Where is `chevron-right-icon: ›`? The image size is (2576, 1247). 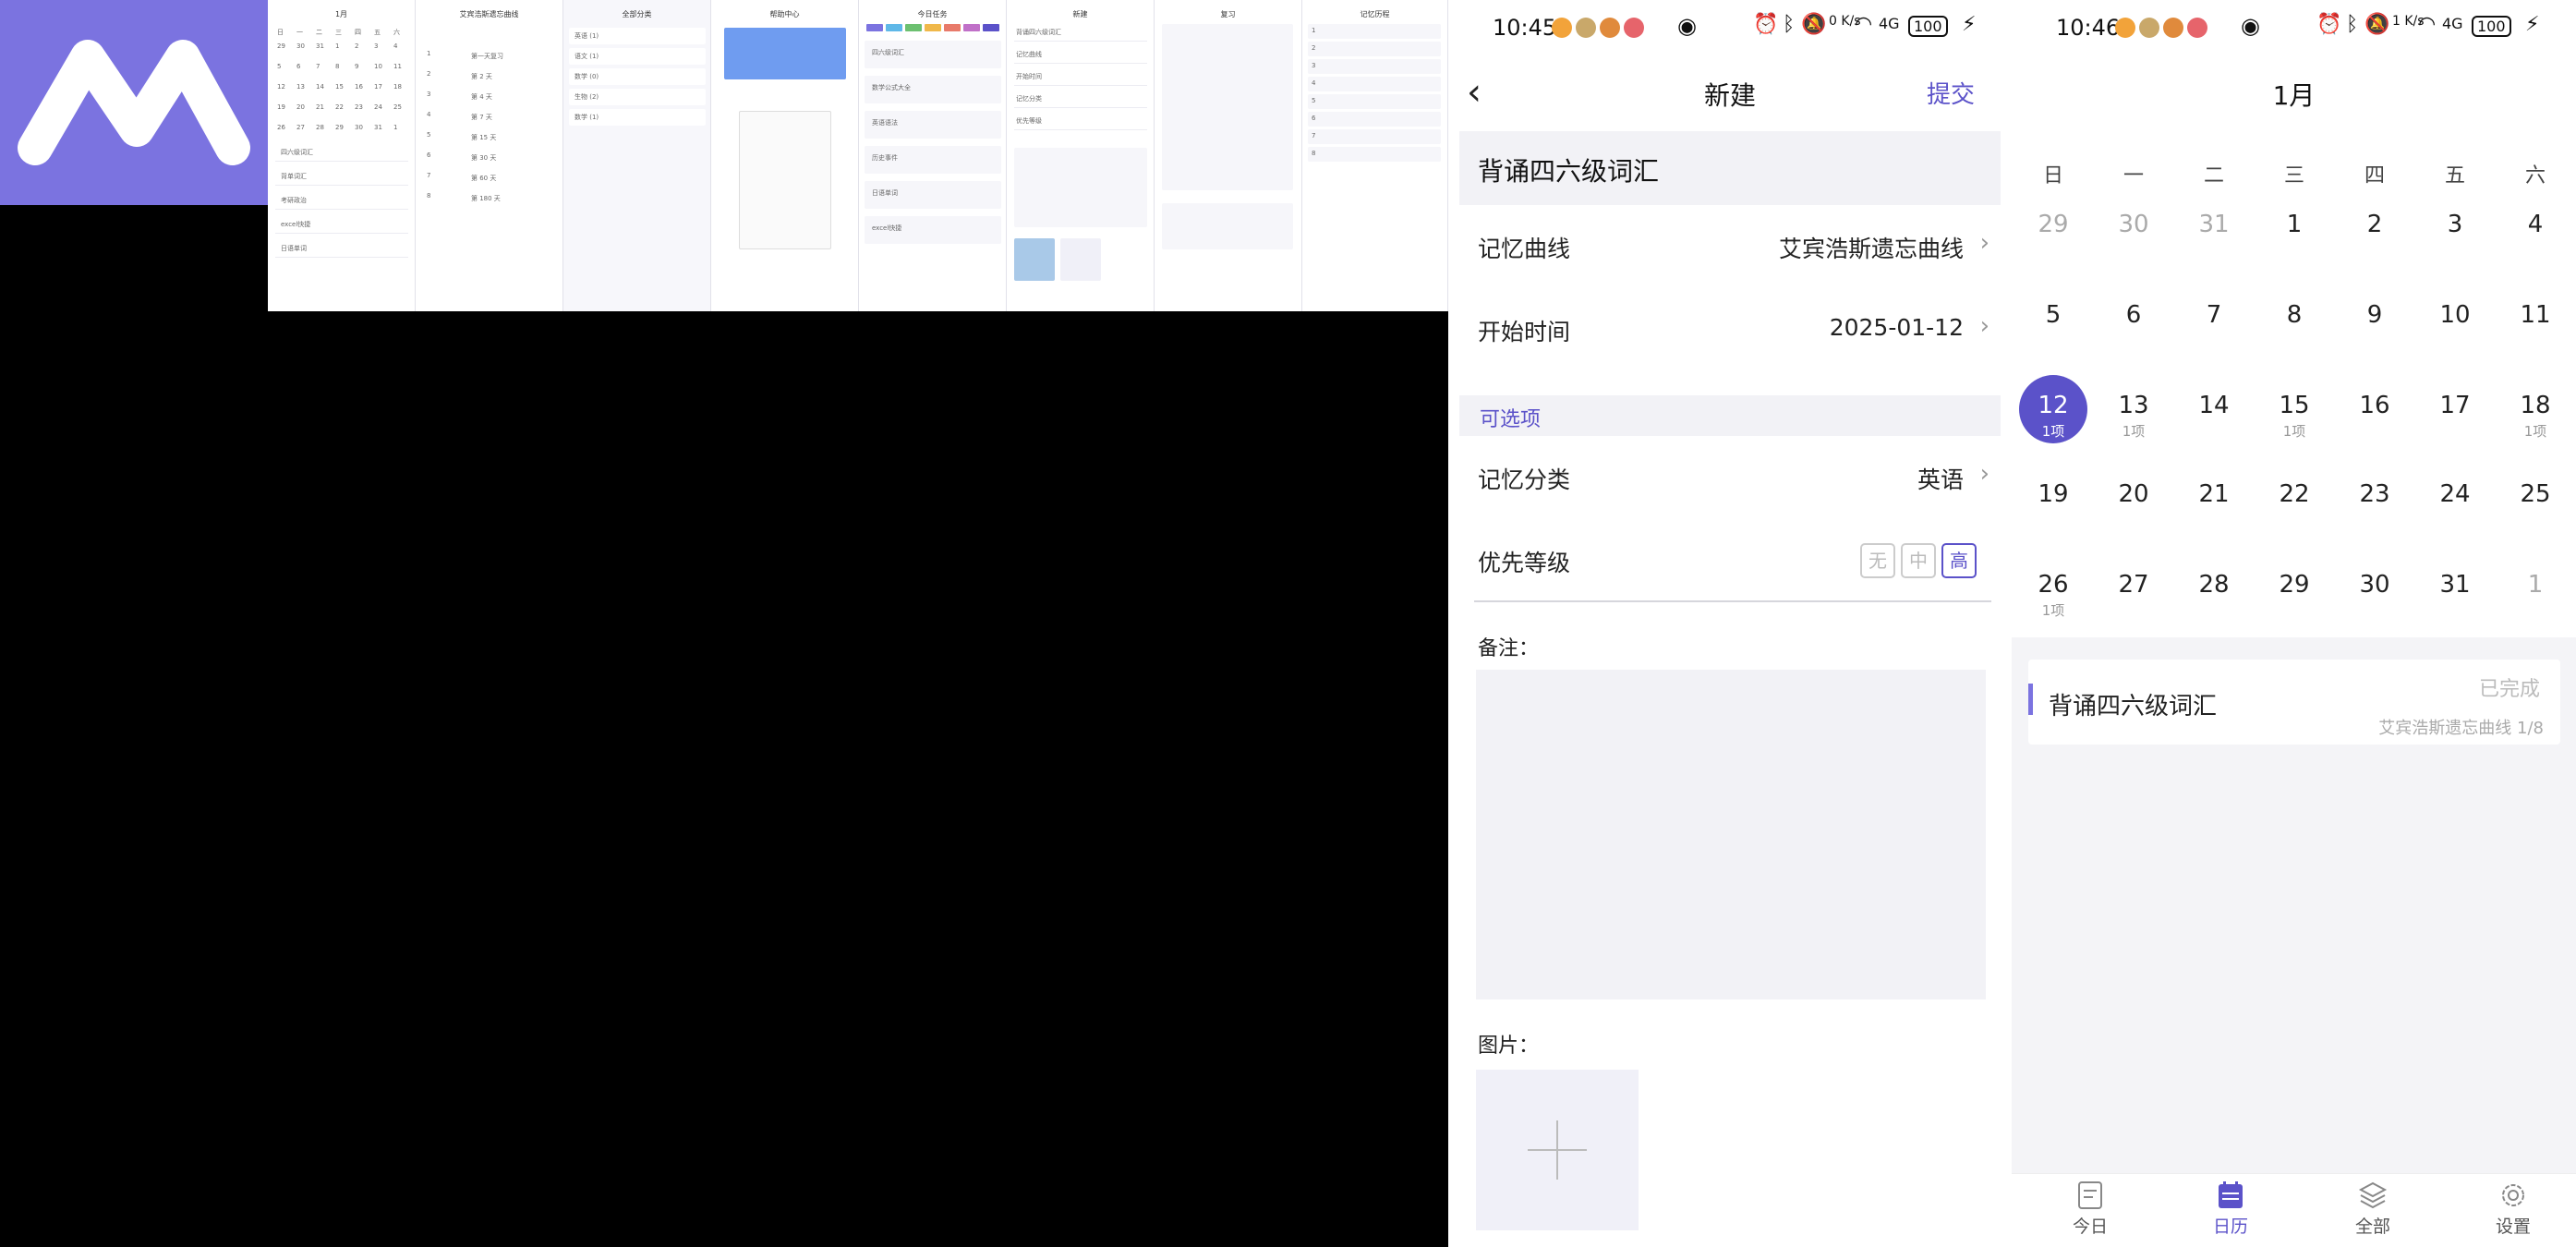
chevron-right-icon: › is located at coordinates (1984, 326).